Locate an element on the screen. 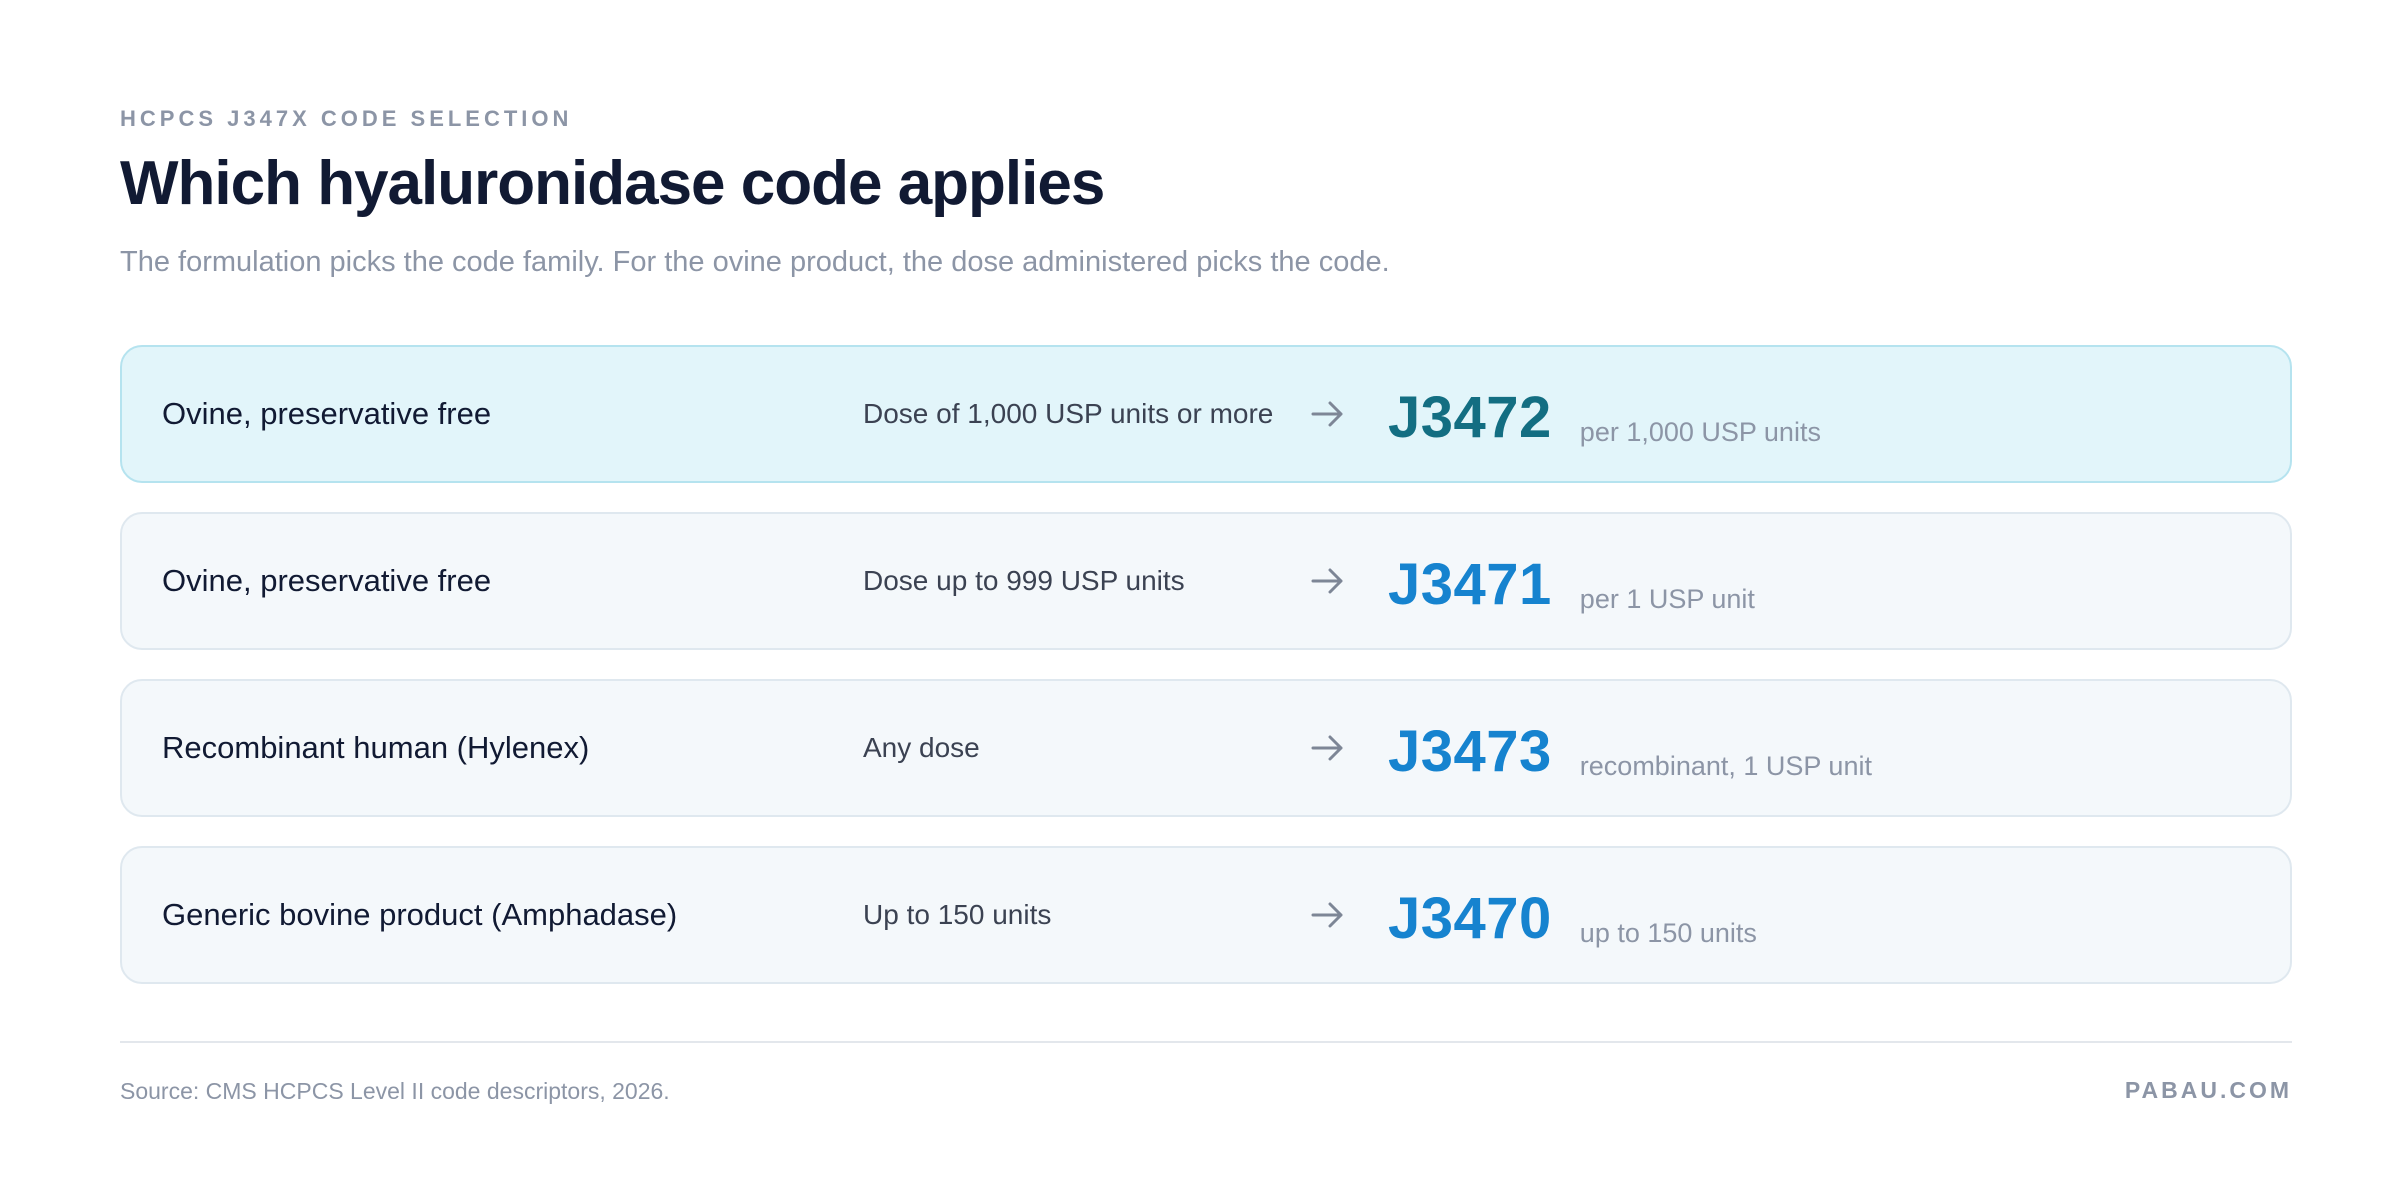 The height and width of the screenshot is (1192, 2400). formulation-label: Recombinant human (Hylenex) is located at coordinates (376, 747).